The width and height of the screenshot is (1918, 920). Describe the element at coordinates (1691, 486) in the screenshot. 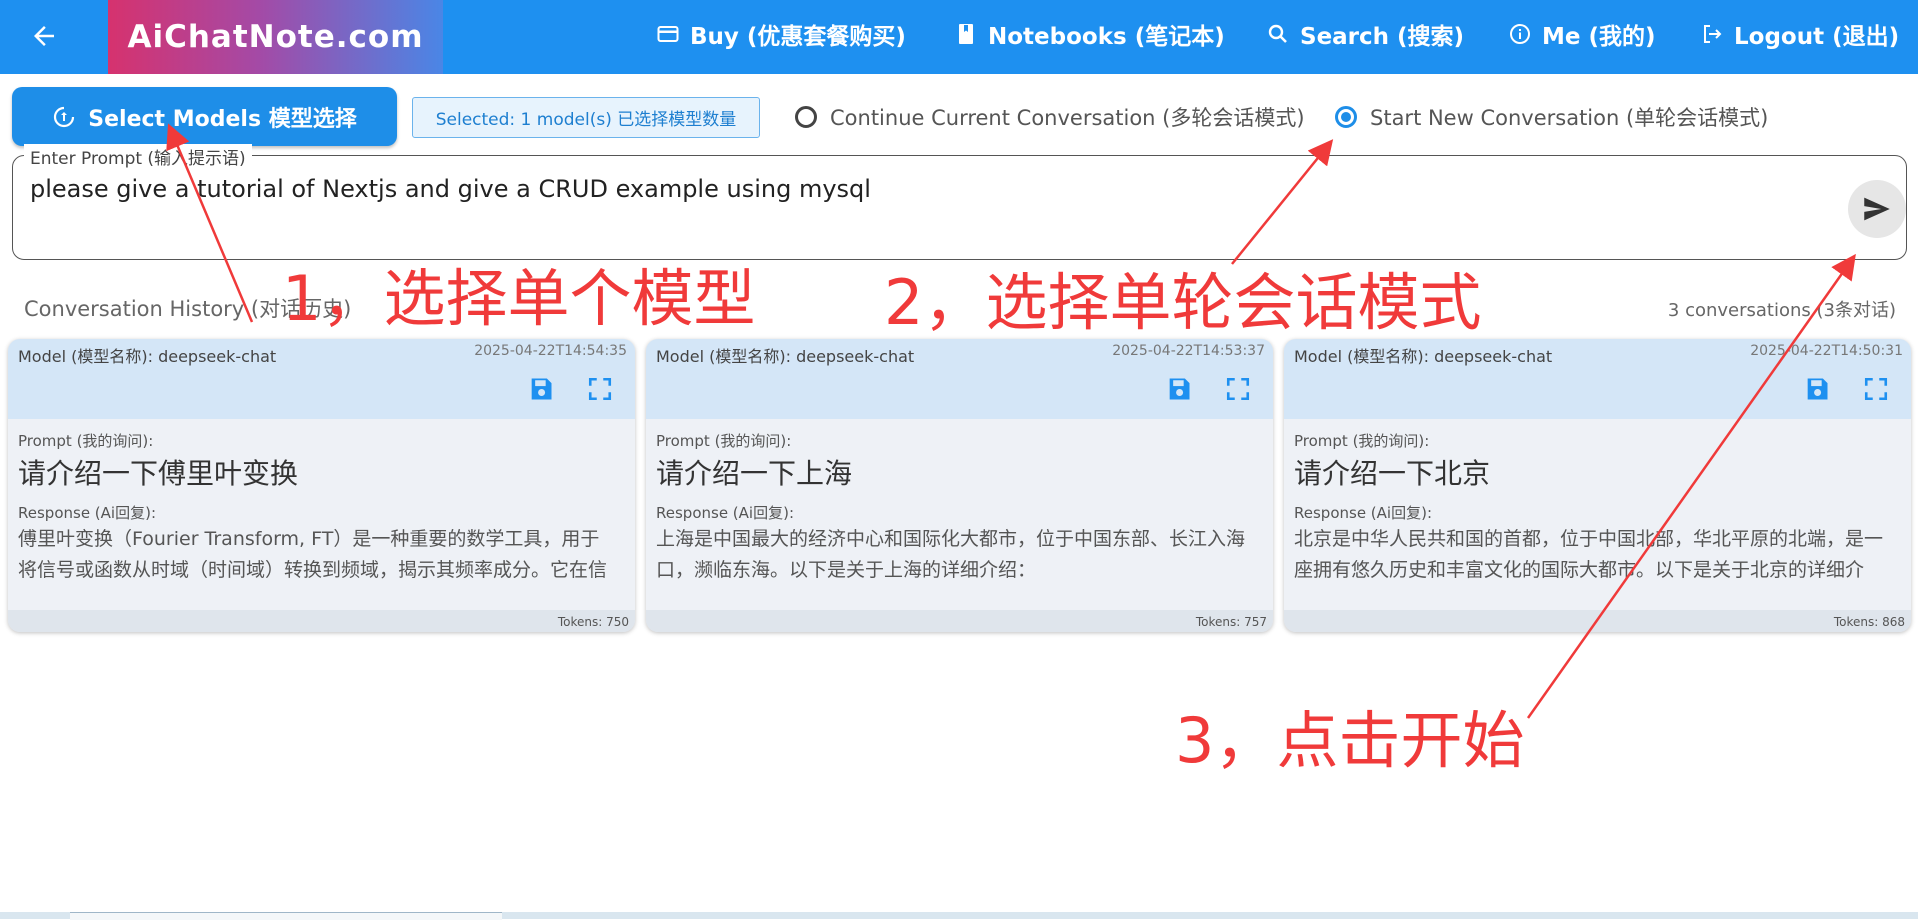

I see `arrow-to-send-button` at that location.